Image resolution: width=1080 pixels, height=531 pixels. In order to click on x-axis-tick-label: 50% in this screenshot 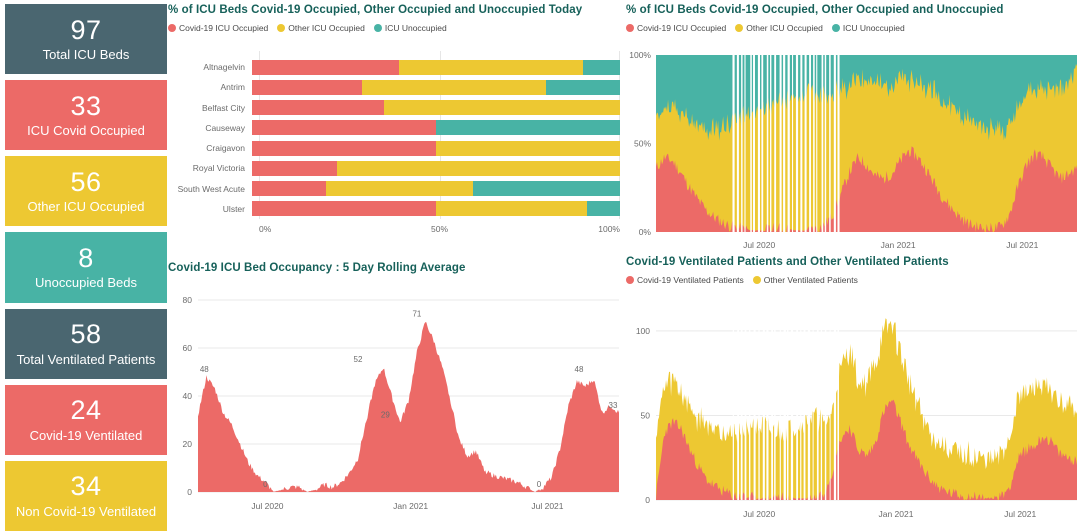, I will do `click(439, 229)`.